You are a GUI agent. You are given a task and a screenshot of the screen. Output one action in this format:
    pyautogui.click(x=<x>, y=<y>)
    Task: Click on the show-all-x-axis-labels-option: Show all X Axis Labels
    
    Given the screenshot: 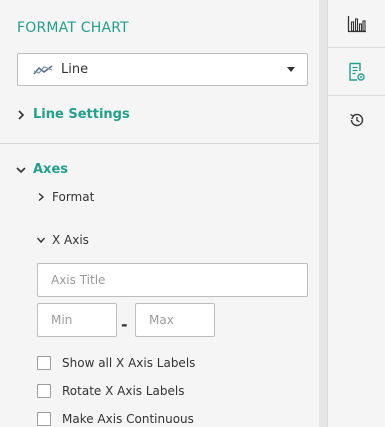 What is the action you would take?
    pyautogui.click(x=116, y=363)
    